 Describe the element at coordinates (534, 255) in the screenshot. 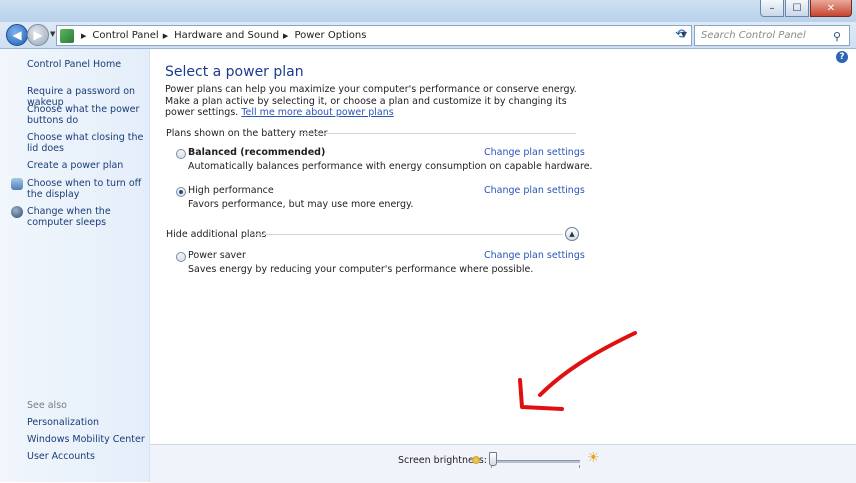

I see `change-plan-settings-power-saver: Change plan settings` at that location.